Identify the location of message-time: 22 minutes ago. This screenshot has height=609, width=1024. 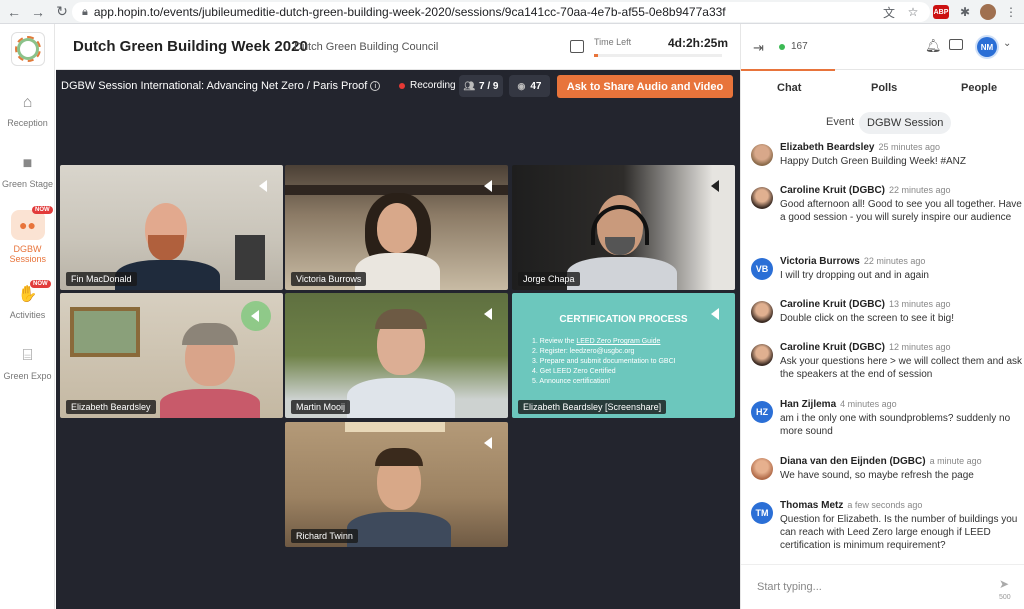
(920, 190).